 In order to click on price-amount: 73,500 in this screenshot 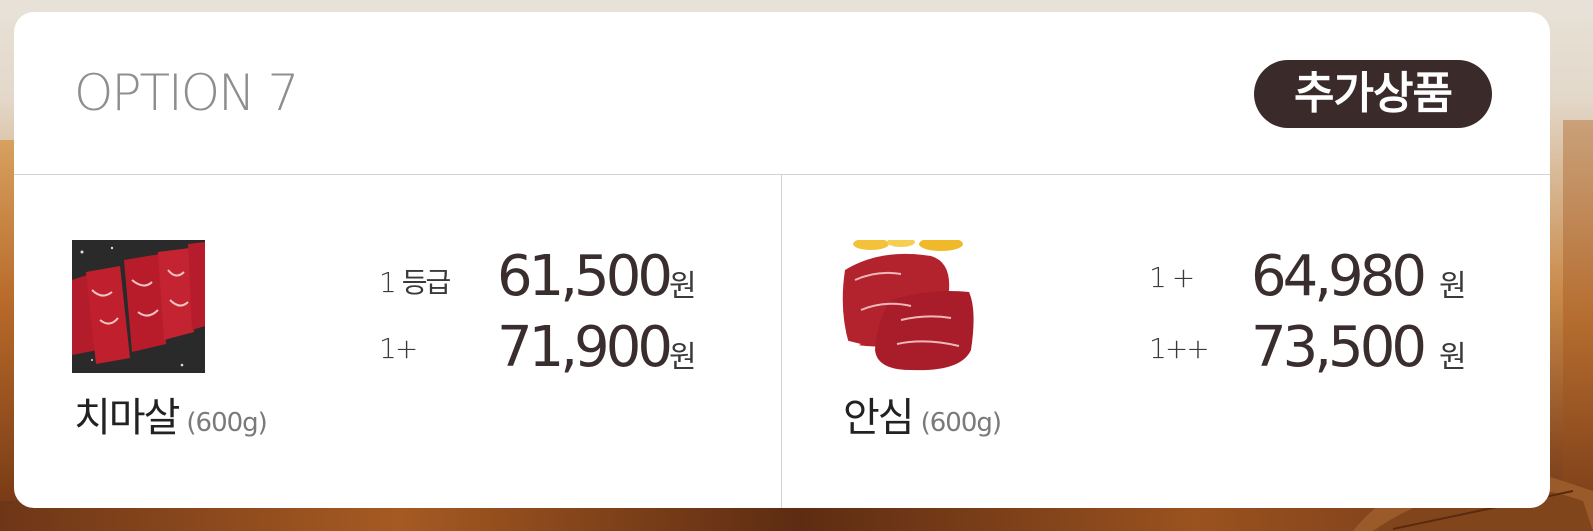, I will do `click(1339, 347)`.